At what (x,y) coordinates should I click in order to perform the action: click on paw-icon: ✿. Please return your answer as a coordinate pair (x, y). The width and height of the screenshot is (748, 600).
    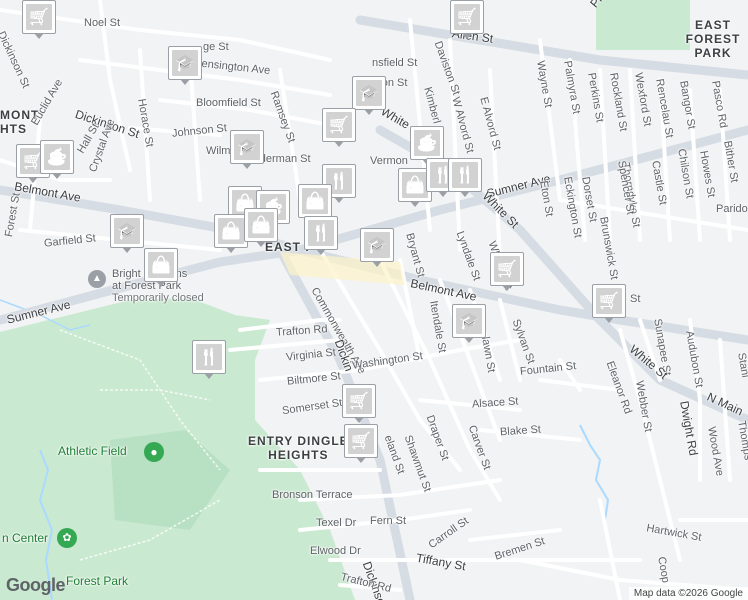
    Looking at the image, I should click on (67, 538).